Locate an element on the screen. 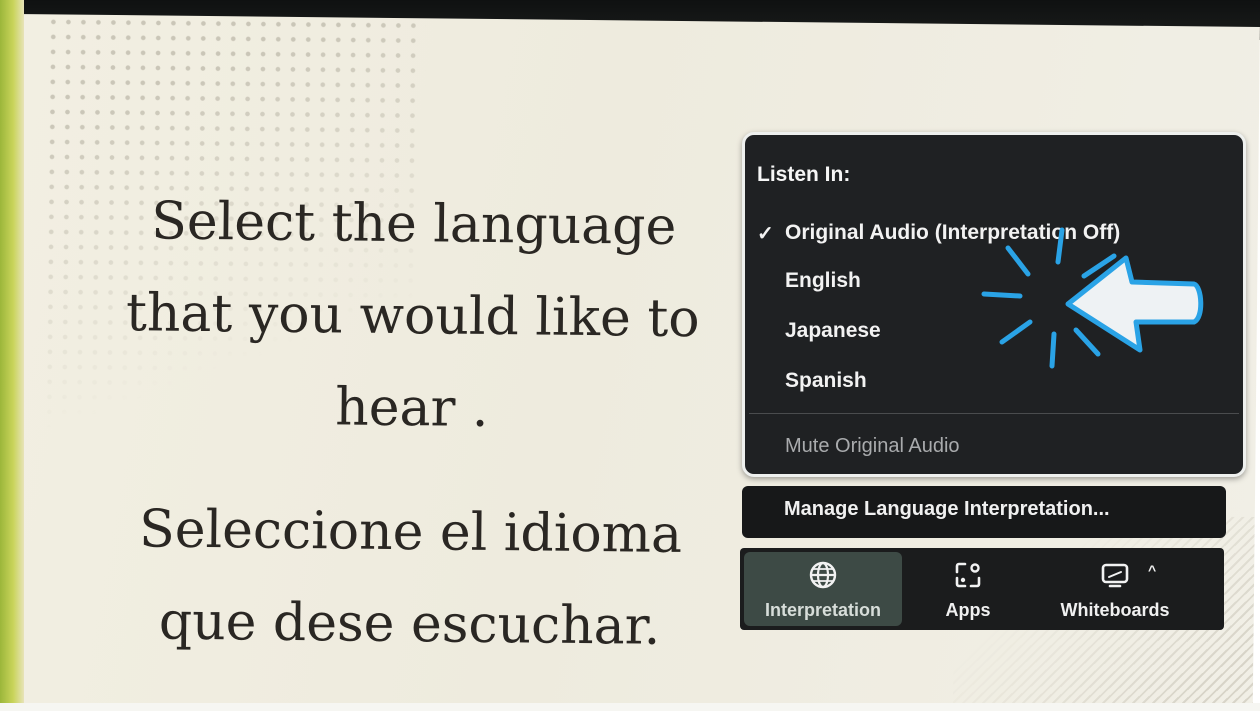 This screenshot has height=711, width=1260. chevron-up-icon: ^ is located at coordinates (1152, 570).